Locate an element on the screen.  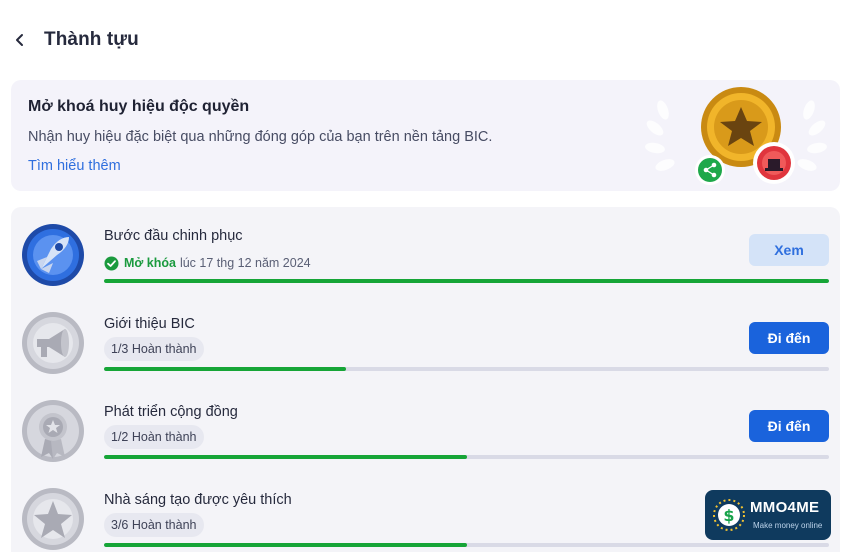
watermark-tagline: Make money online is located at coordinates (788, 525).